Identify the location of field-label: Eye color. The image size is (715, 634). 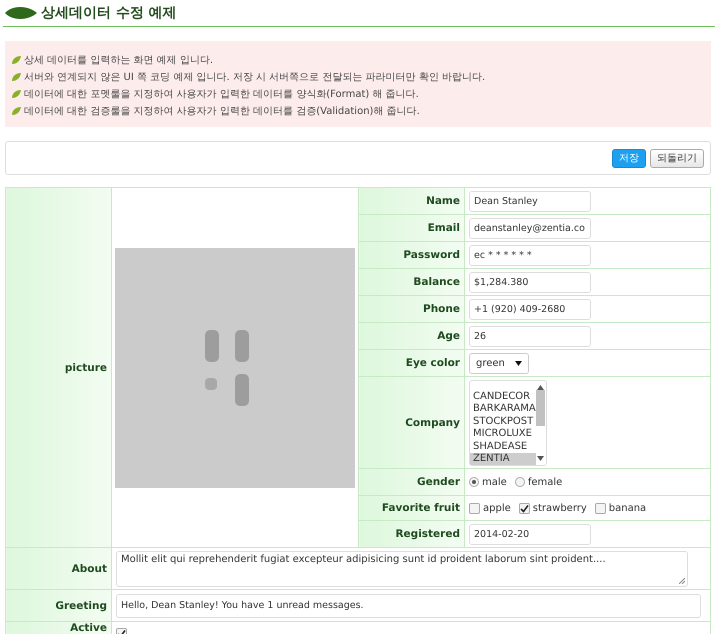
(411, 363).